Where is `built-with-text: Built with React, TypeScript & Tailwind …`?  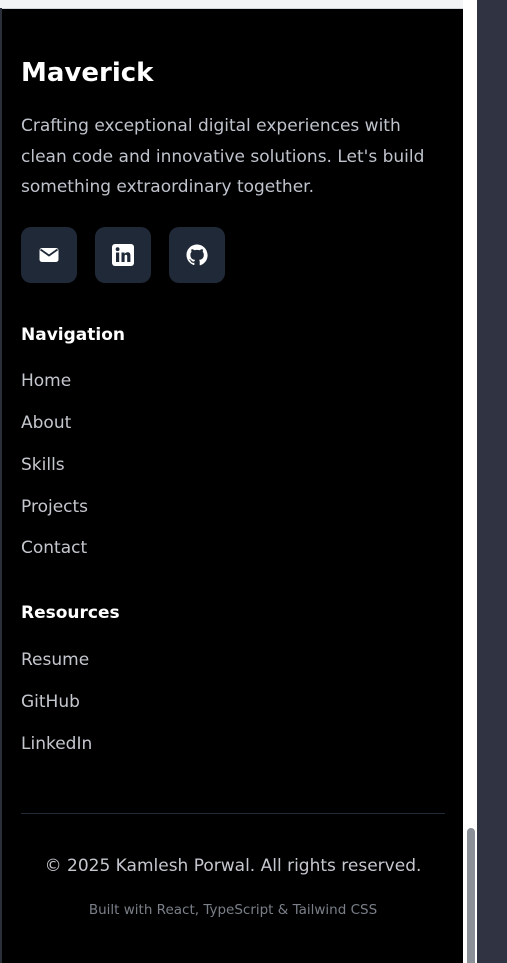 built-with-text: Built with React, TypeScript & Tailwind … is located at coordinates (233, 910).